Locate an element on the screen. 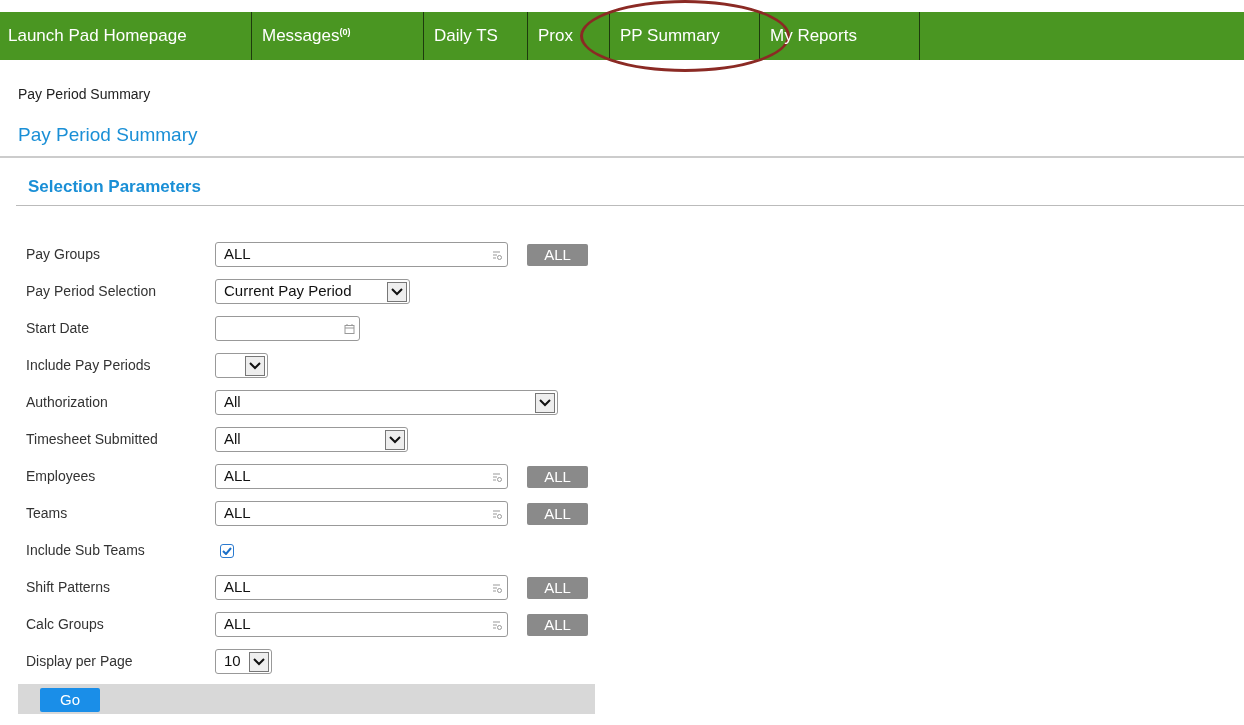 Image resolution: width=1244 pixels, height=725 pixels. field-label: Include Pay Periods is located at coordinates (89, 365).